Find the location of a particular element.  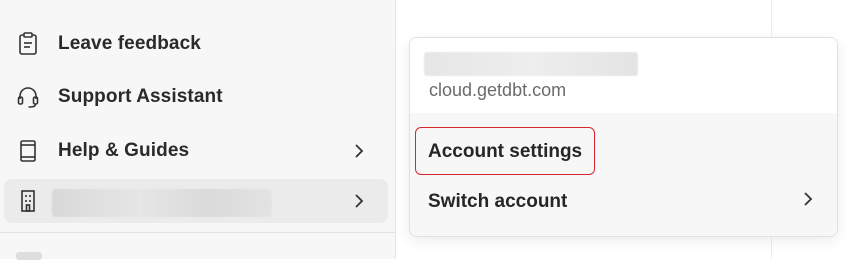

sidebar-item-label: Leave feedback is located at coordinates (129, 43).